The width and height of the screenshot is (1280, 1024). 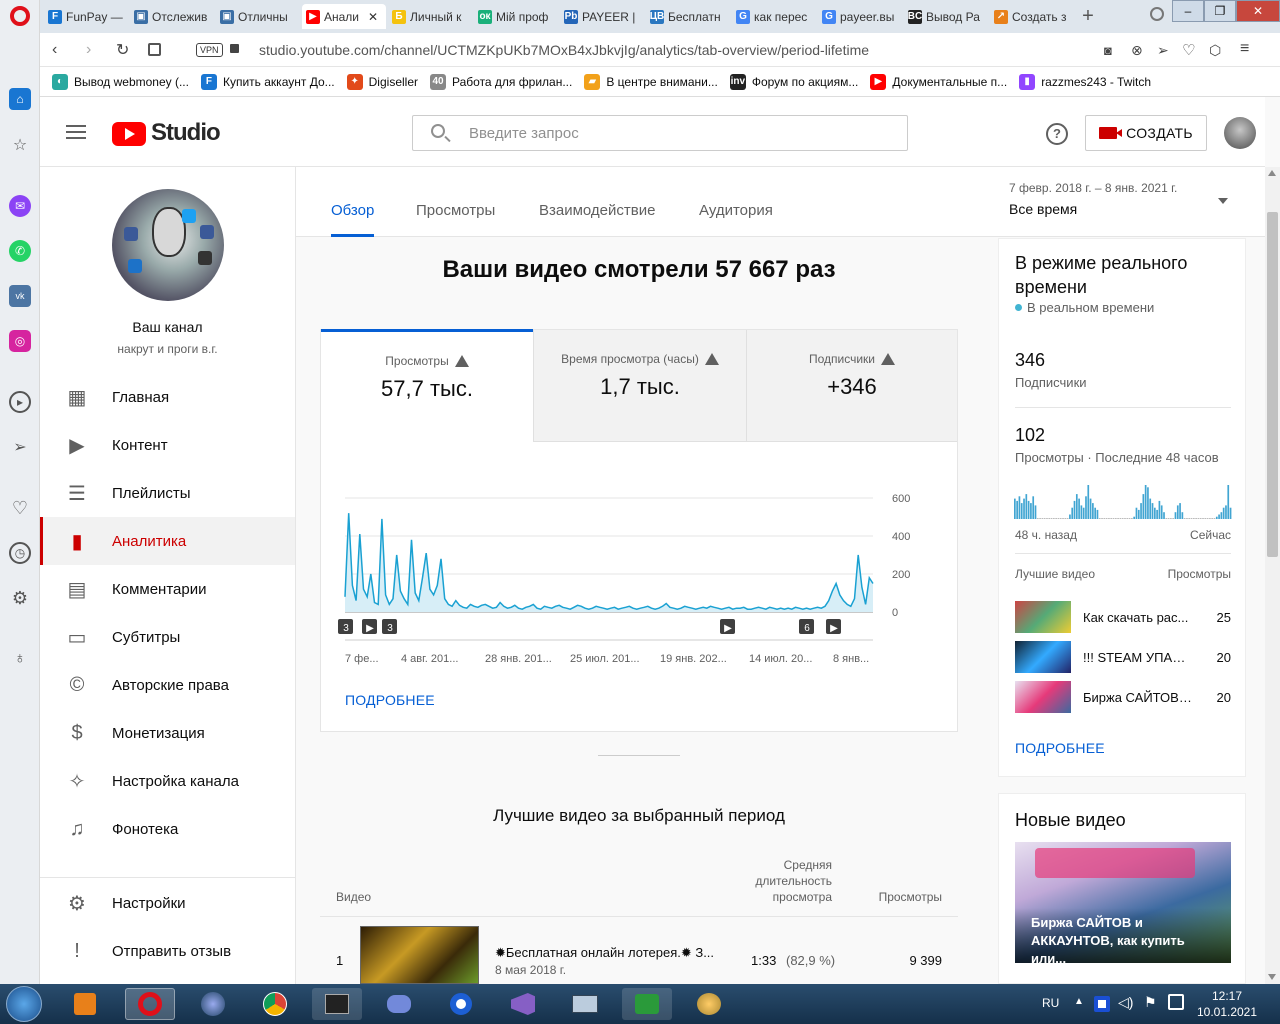 I want to click on flag-icon: ⚑, so click(x=1150, y=1002).